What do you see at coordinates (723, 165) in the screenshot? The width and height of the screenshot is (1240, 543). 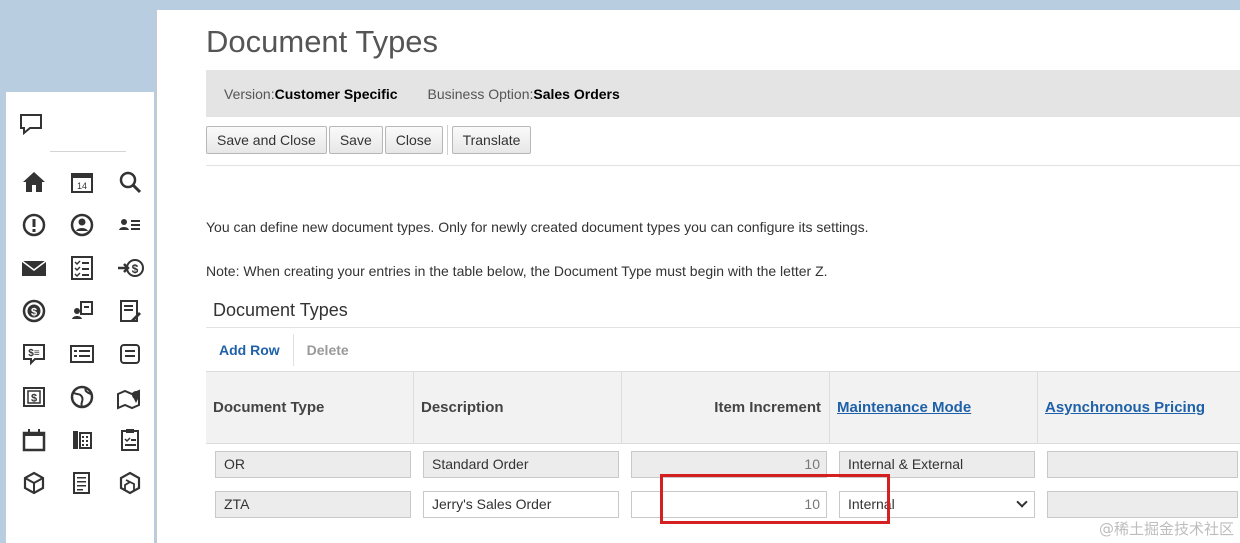 I see `toolbar-divider-line` at bounding box center [723, 165].